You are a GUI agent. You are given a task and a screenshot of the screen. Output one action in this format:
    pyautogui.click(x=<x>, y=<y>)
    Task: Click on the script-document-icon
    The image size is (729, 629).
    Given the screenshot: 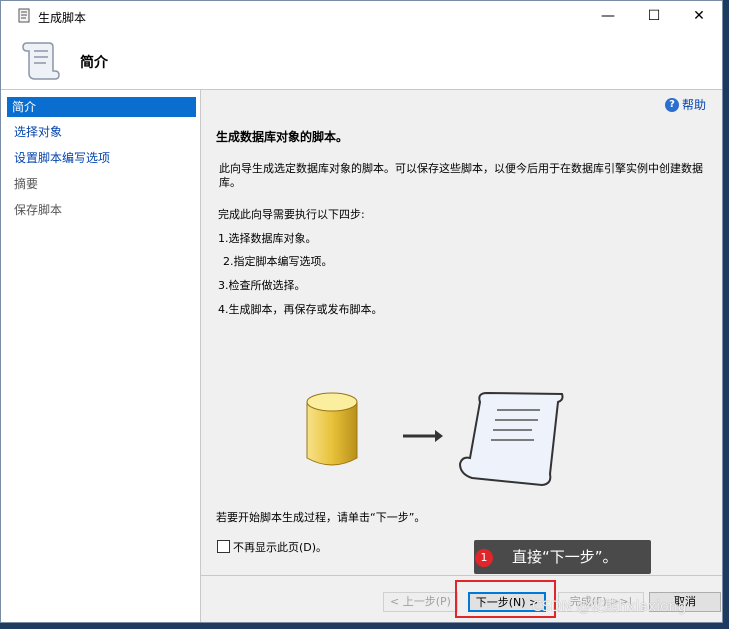 What is the action you would take?
    pyautogui.click(x=511, y=439)
    